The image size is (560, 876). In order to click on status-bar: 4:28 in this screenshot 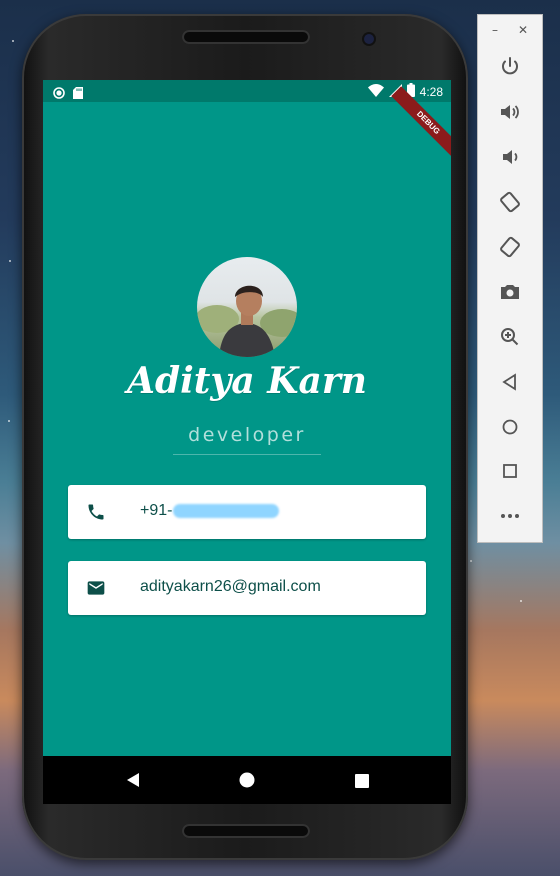, I will do `click(247, 91)`.